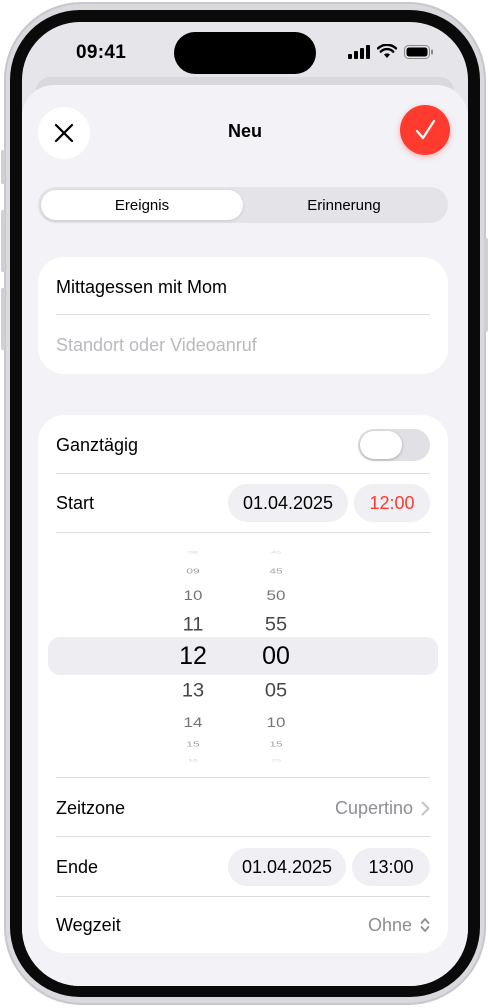  What do you see at coordinates (101, 52) in the screenshot?
I see `status-time: 09:41` at bounding box center [101, 52].